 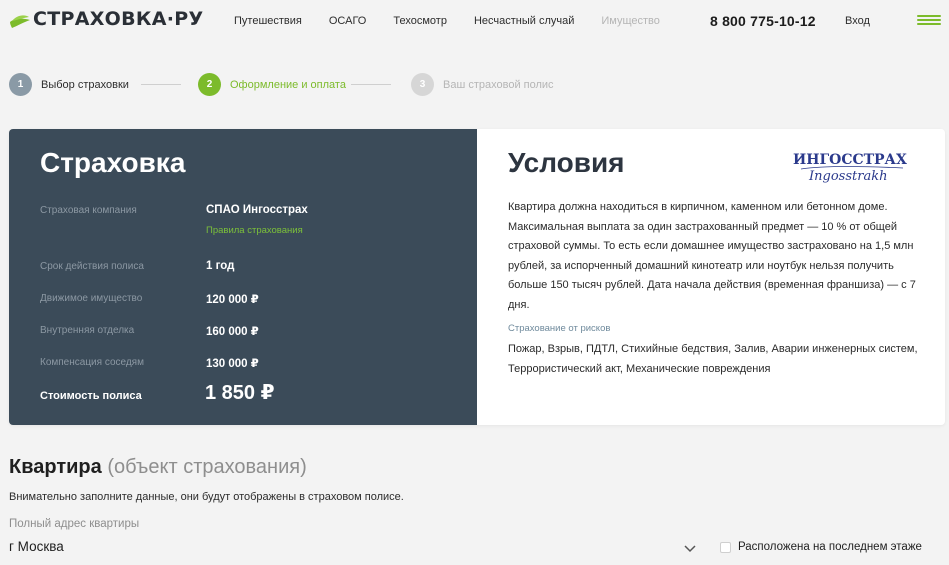 I want to click on nav-item-travel: Путешествия, so click(x=268, y=21).